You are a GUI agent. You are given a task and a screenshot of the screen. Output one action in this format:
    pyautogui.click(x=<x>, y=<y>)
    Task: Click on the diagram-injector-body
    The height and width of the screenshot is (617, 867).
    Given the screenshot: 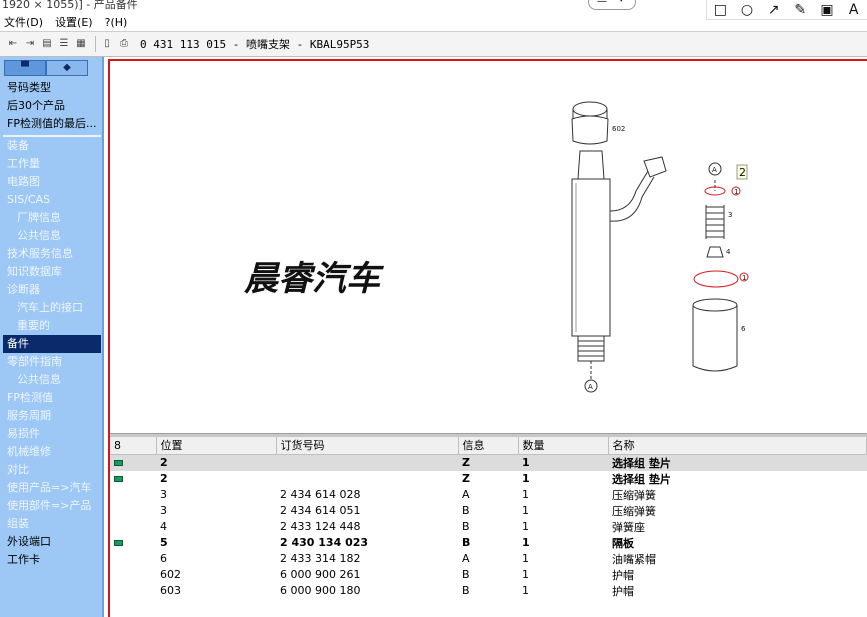 What is the action you would take?
    pyautogui.click(x=591, y=257)
    